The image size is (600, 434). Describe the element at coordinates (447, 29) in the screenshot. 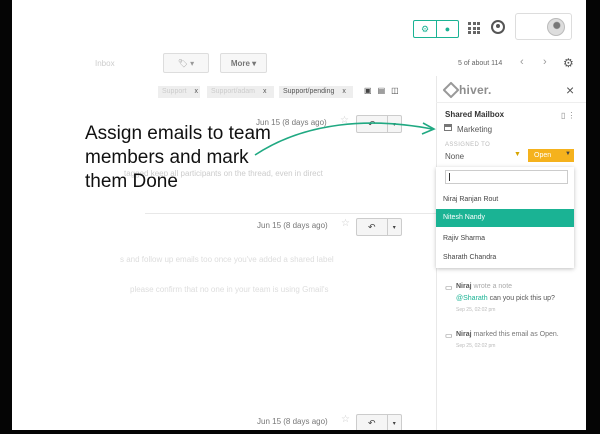

I see `bell-icon: ●` at that location.